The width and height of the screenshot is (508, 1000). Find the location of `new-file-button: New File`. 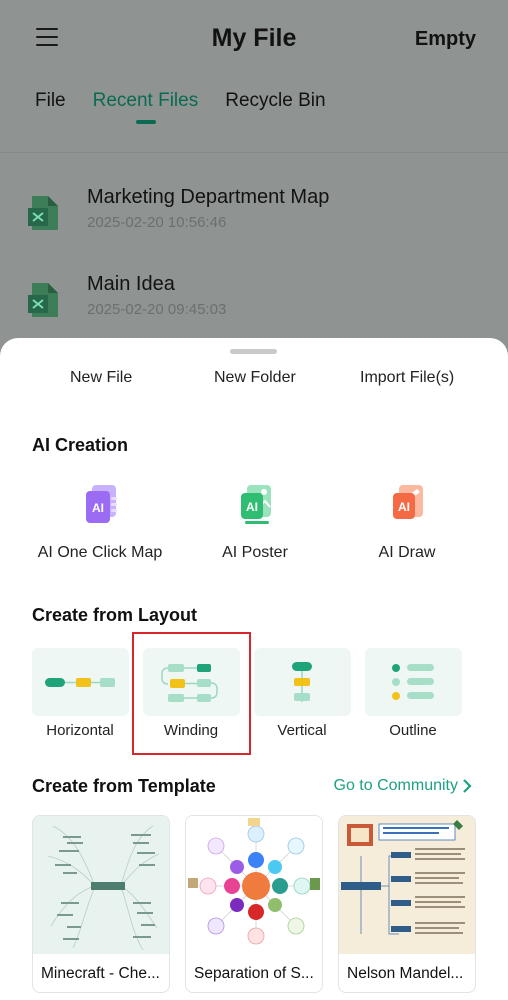

new-file-button: New File is located at coordinates (101, 378).